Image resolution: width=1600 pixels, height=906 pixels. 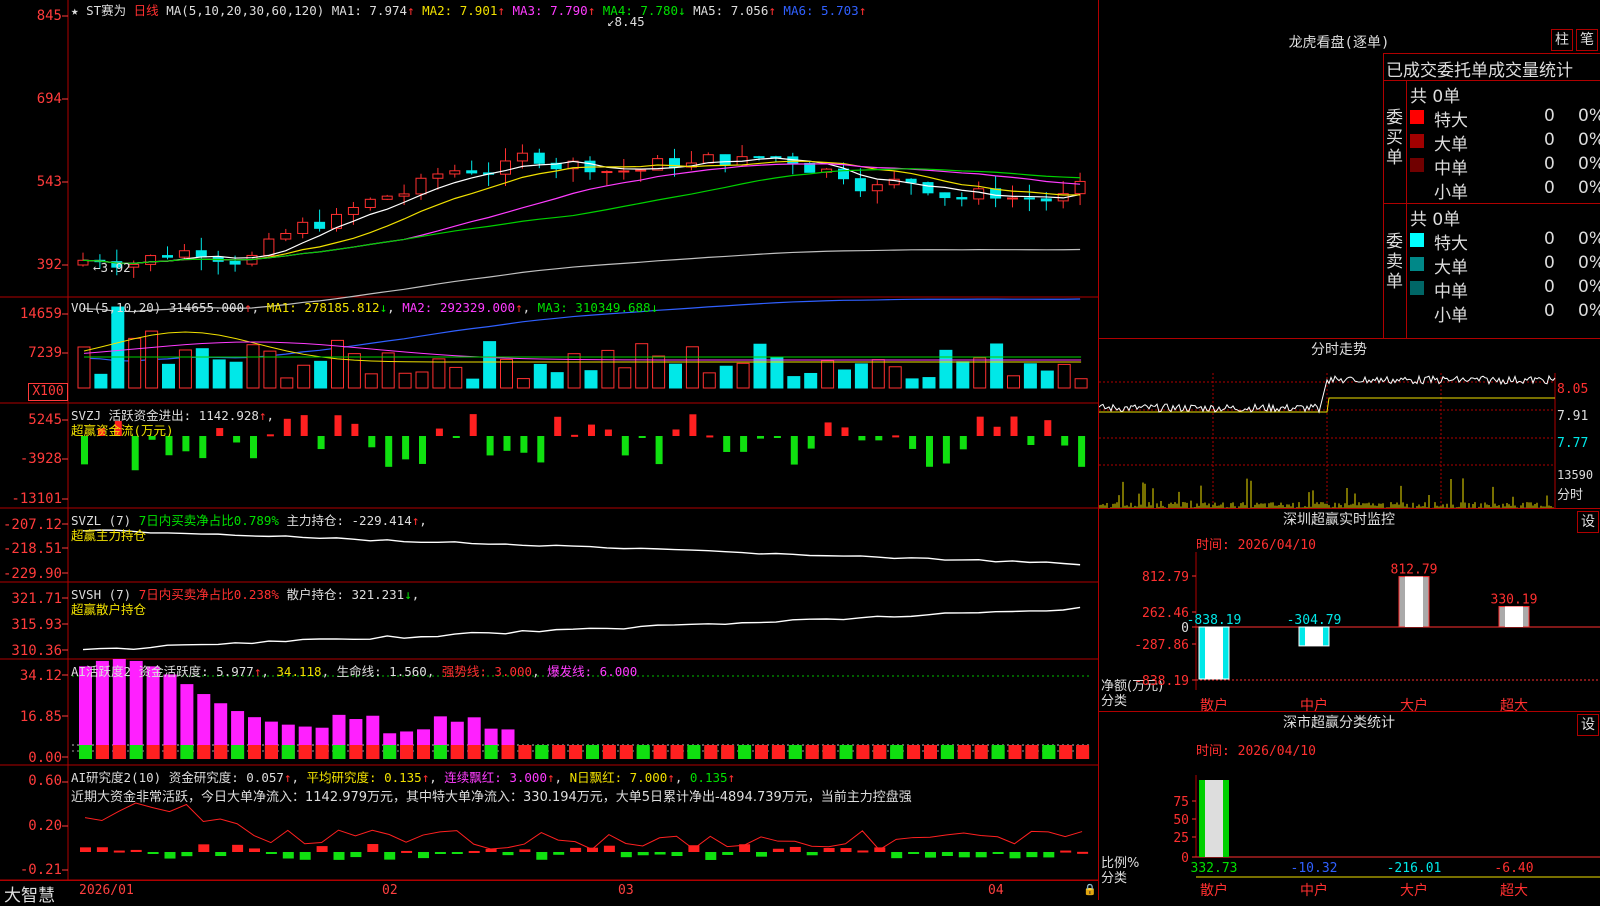 I want to click on ma-params: MA(5,10,20,30,60,120), so click(x=245, y=10).